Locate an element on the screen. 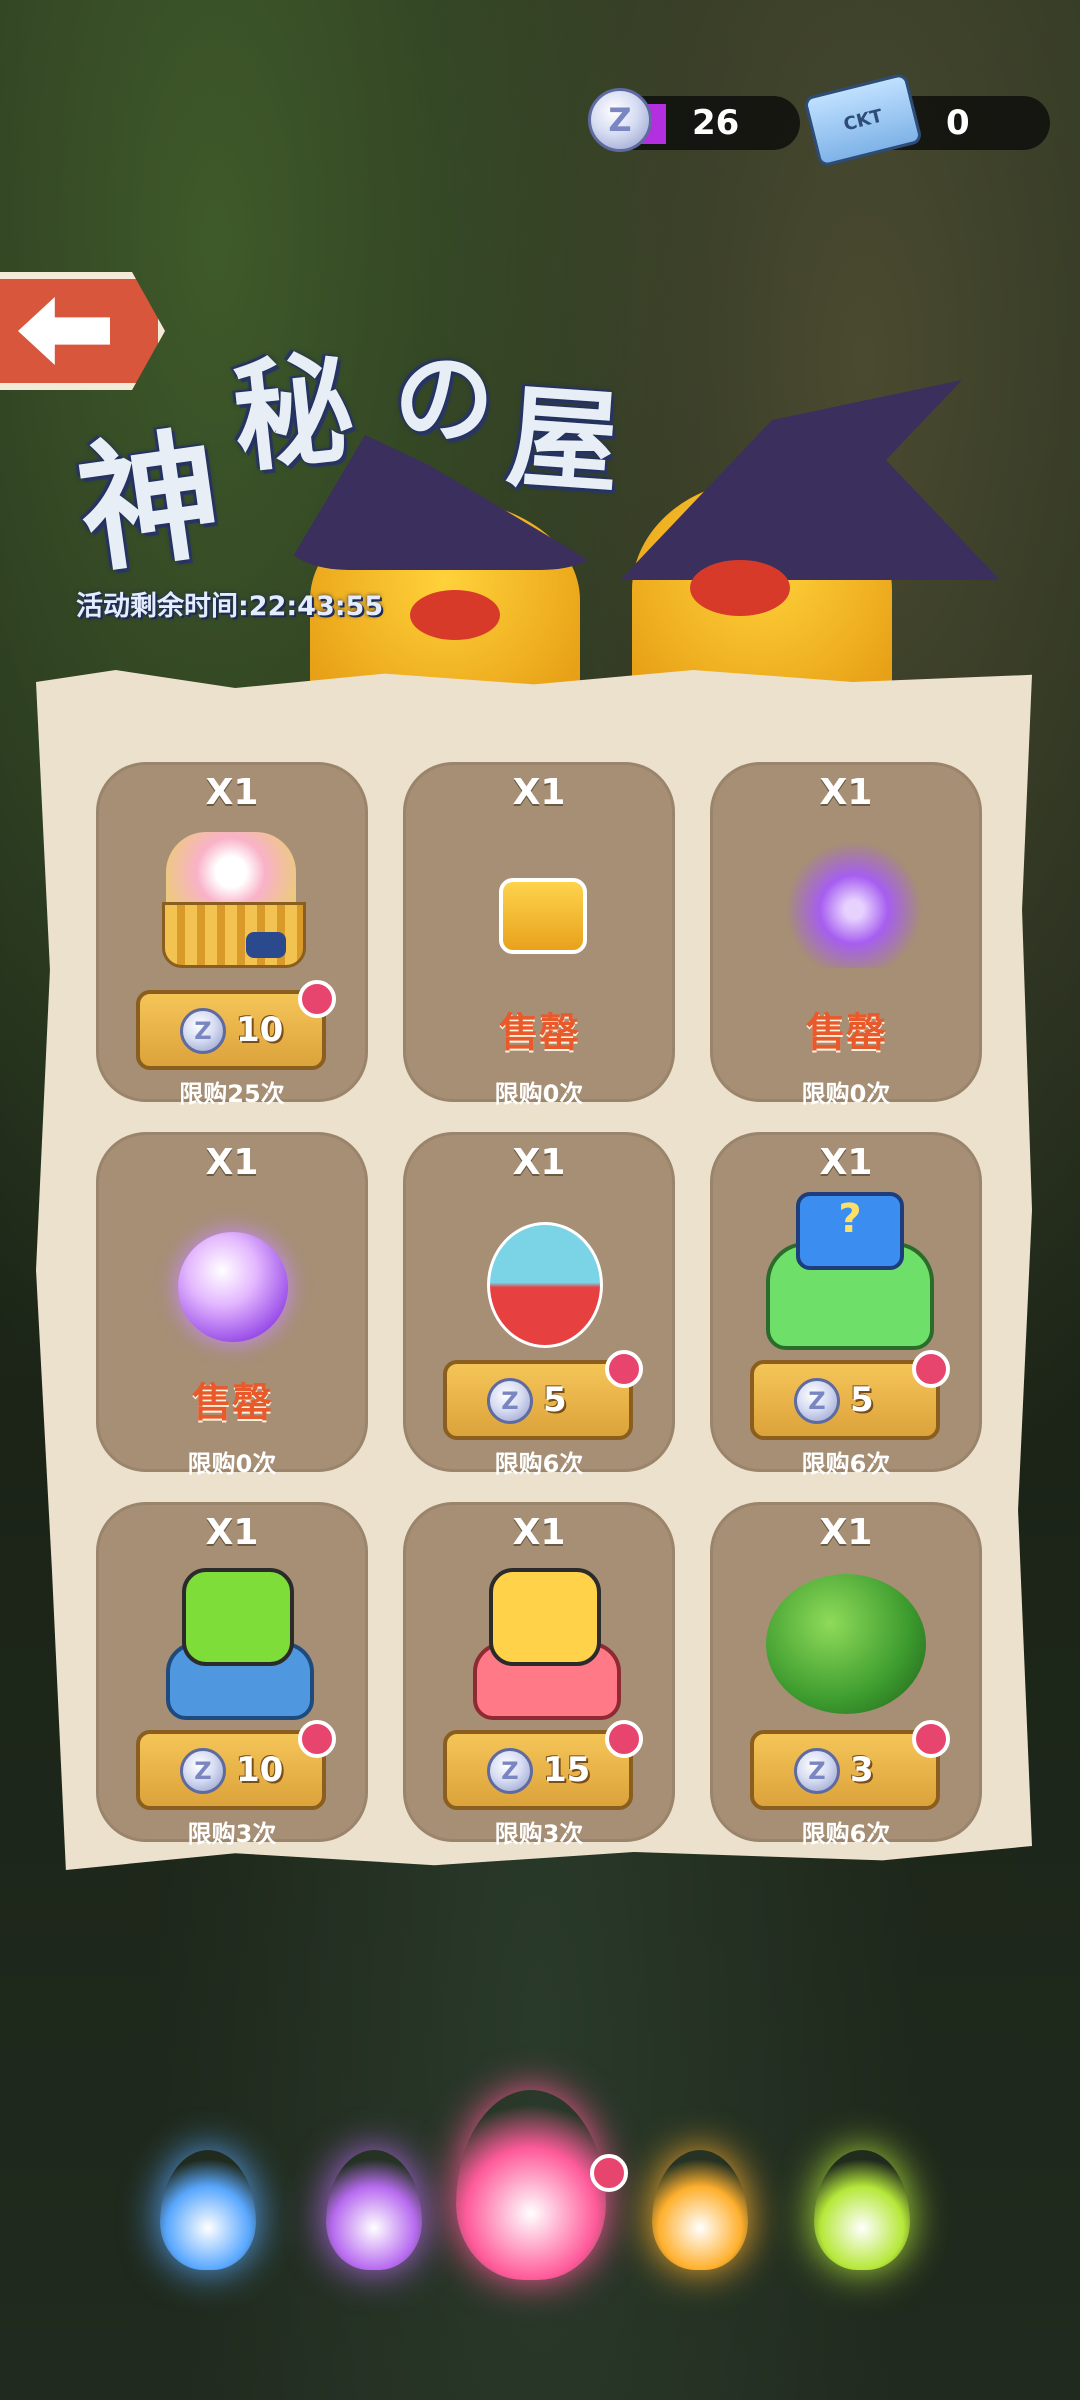 The width and height of the screenshot is (1080, 2400). arrow-left-icon is located at coordinates (64, 331).